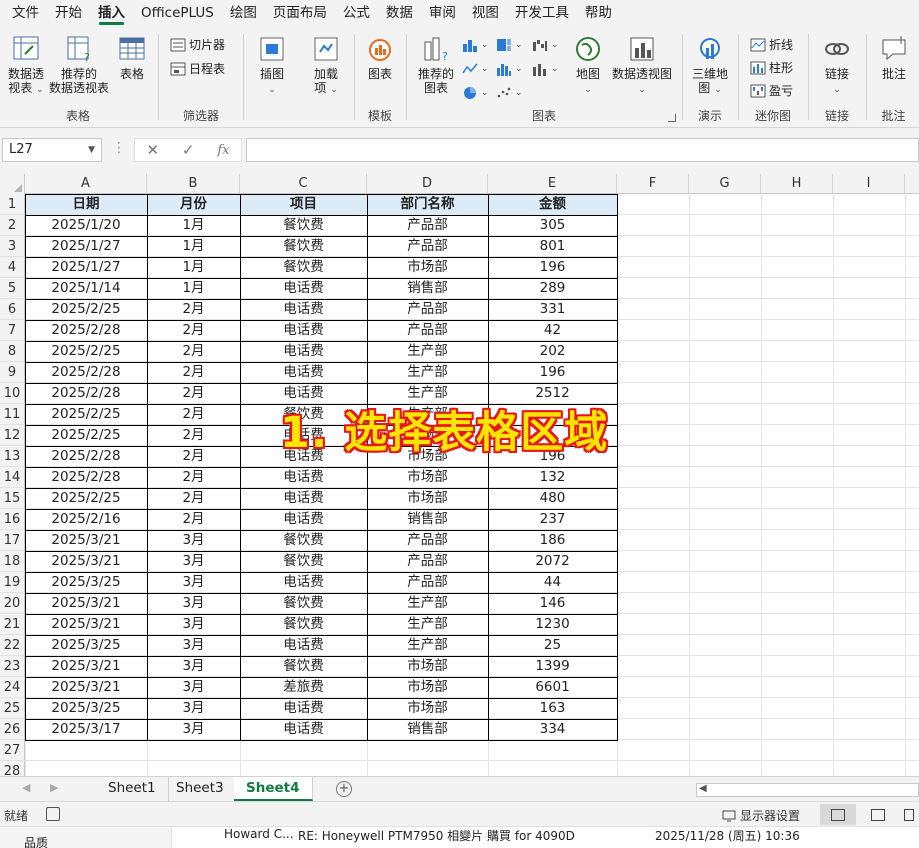 The width and height of the screenshot is (919, 848). Describe the element at coordinates (54, 787) in the screenshot. I see `next-sheet-icon: ▶` at that location.